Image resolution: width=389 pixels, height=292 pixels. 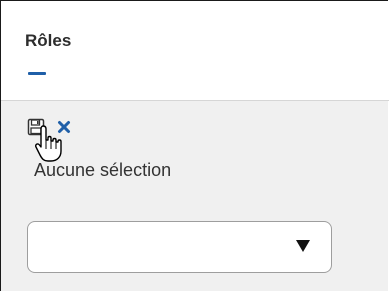 I want to click on save-button, so click(x=36, y=127).